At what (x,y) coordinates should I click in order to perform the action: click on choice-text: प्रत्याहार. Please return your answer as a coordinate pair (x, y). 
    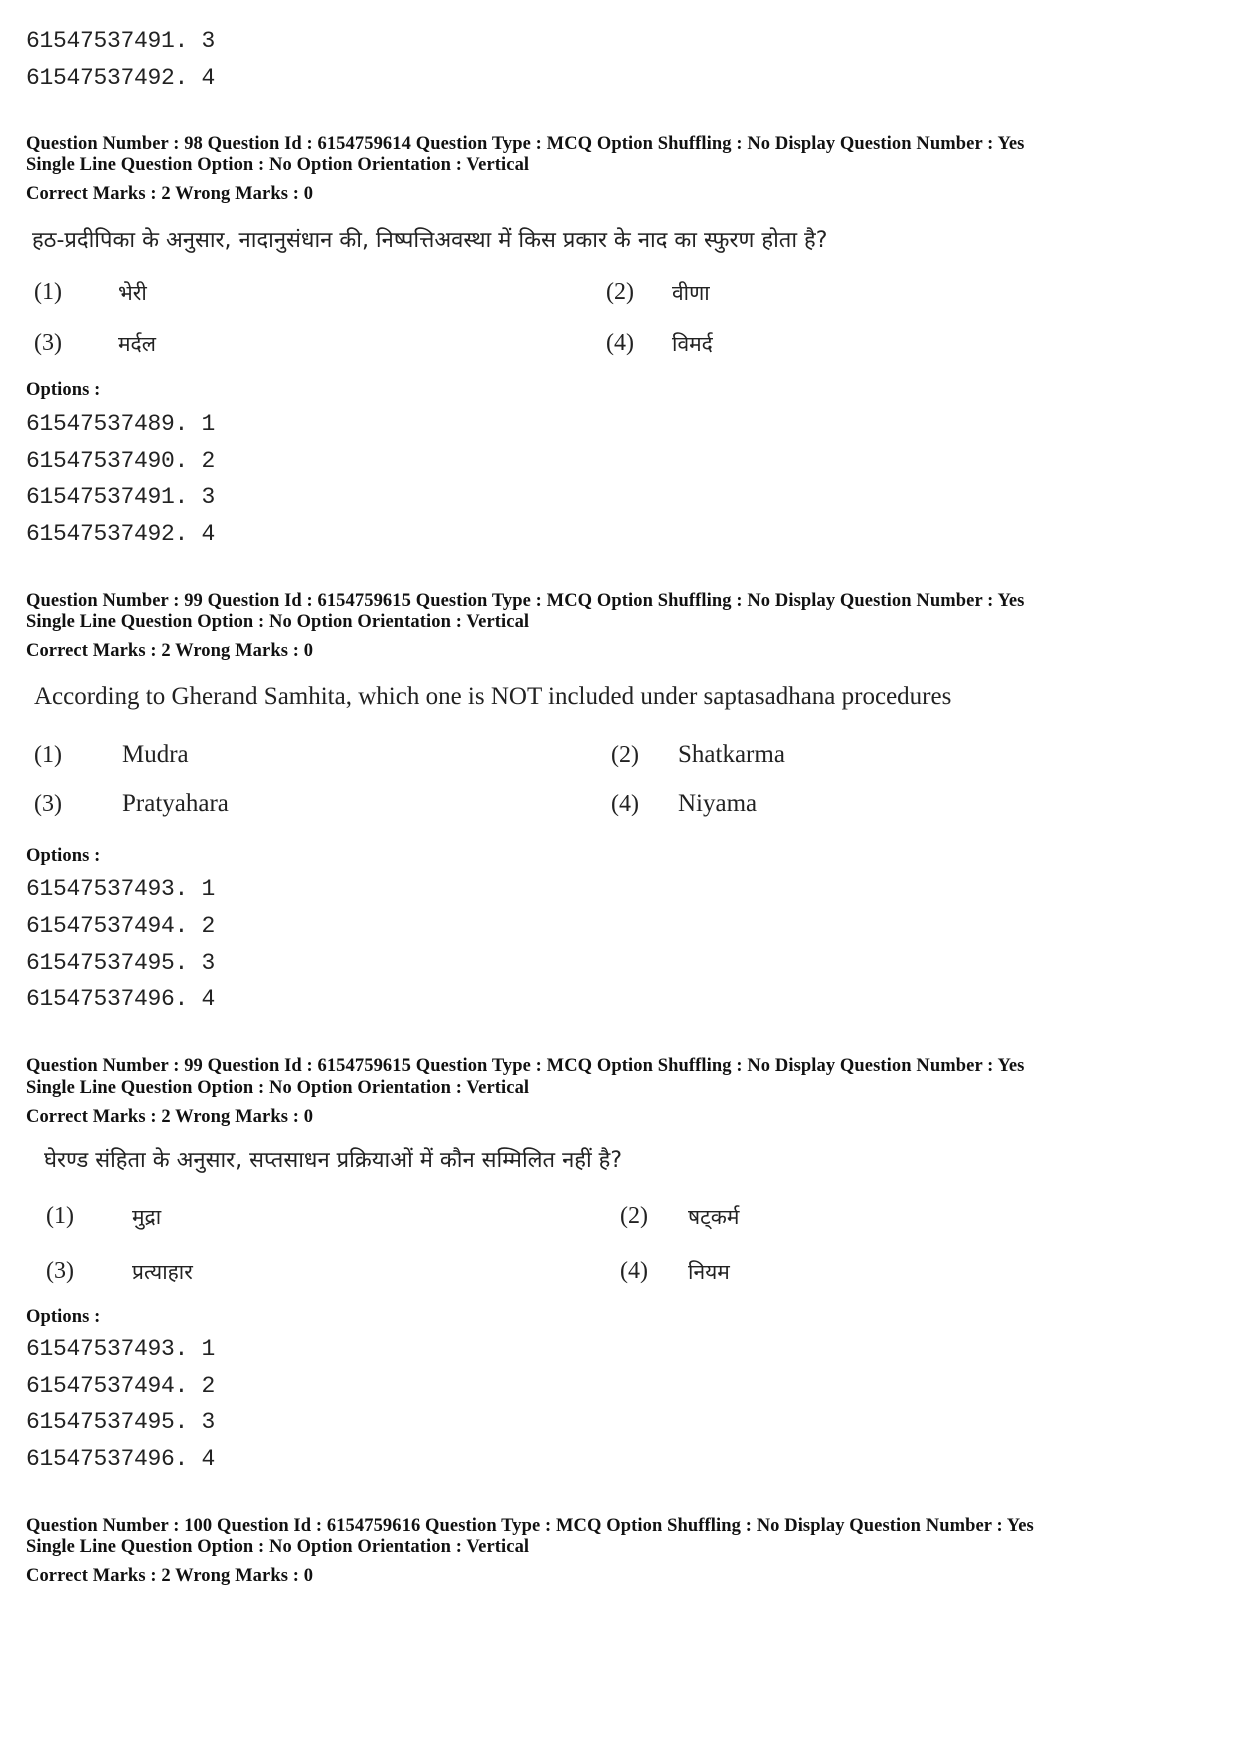
    Looking at the image, I should click on (162, 1272).